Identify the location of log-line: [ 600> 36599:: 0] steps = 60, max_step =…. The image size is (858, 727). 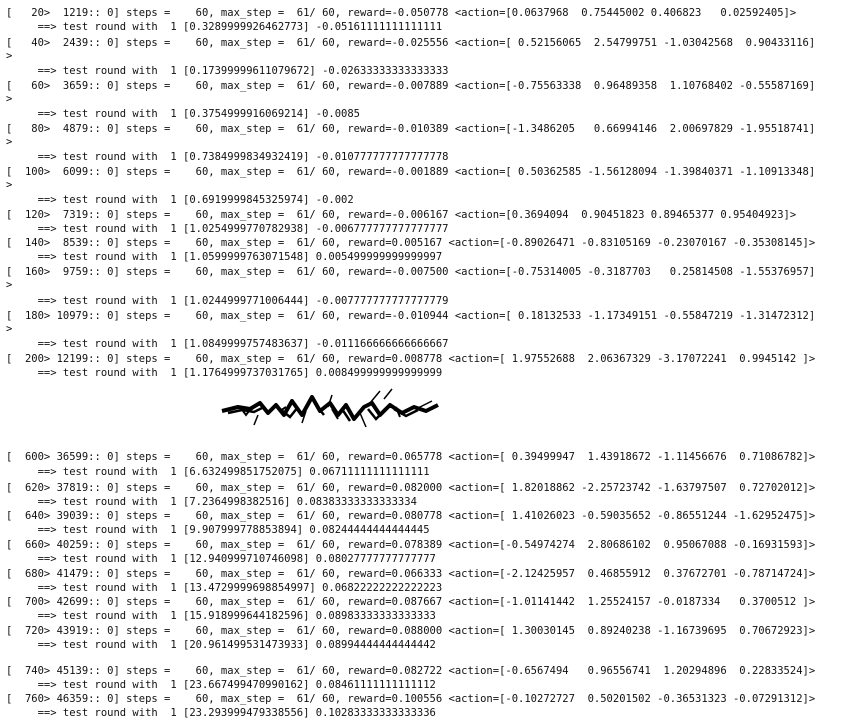
(411, 457).